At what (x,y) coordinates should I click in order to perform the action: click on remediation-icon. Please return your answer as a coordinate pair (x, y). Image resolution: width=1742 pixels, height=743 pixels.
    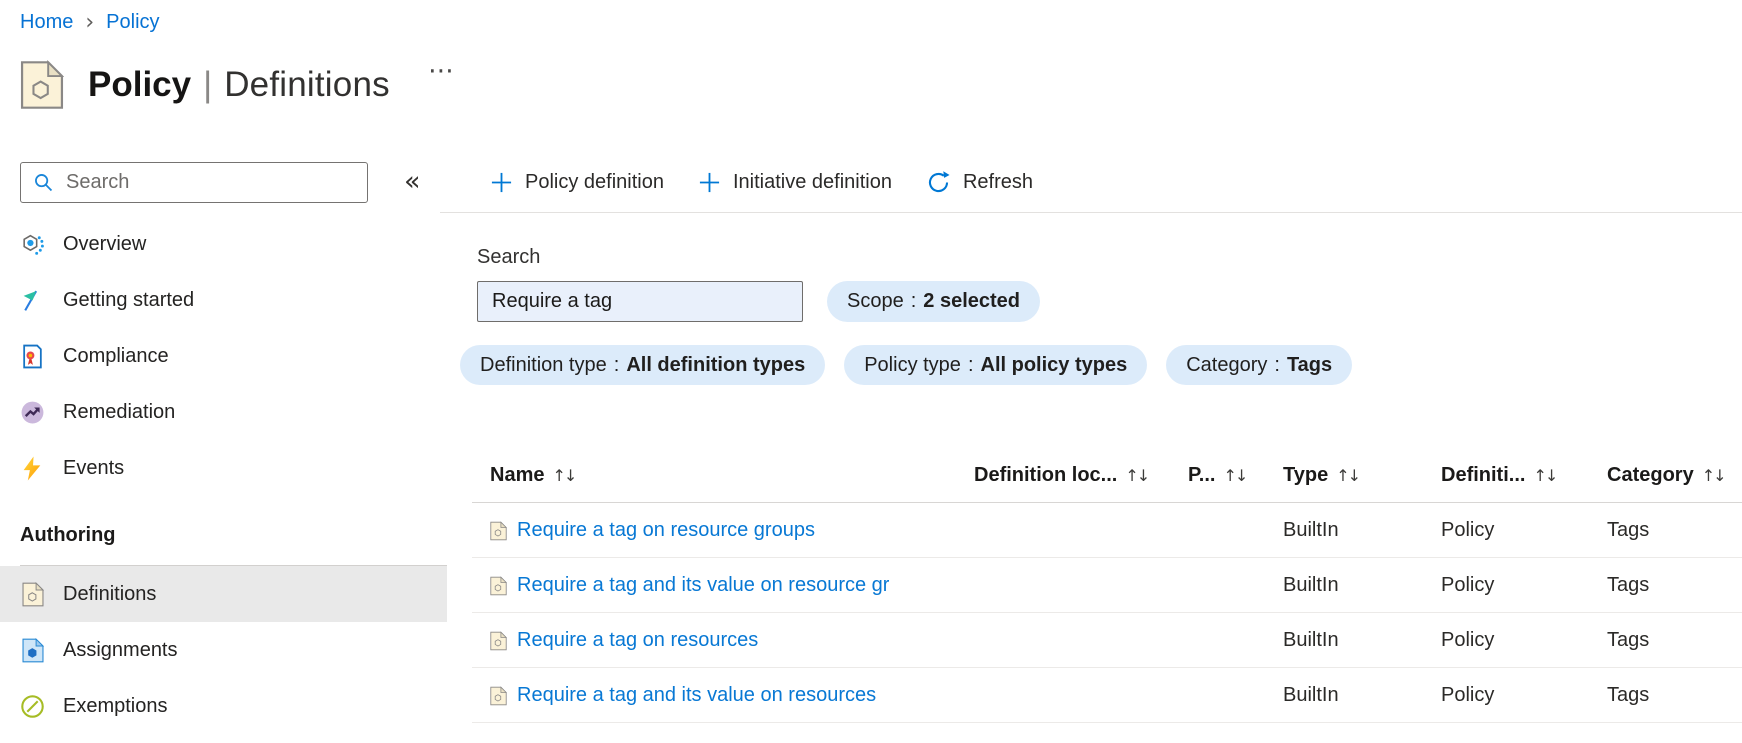
    Looking at the image, I should click on (32, 412).